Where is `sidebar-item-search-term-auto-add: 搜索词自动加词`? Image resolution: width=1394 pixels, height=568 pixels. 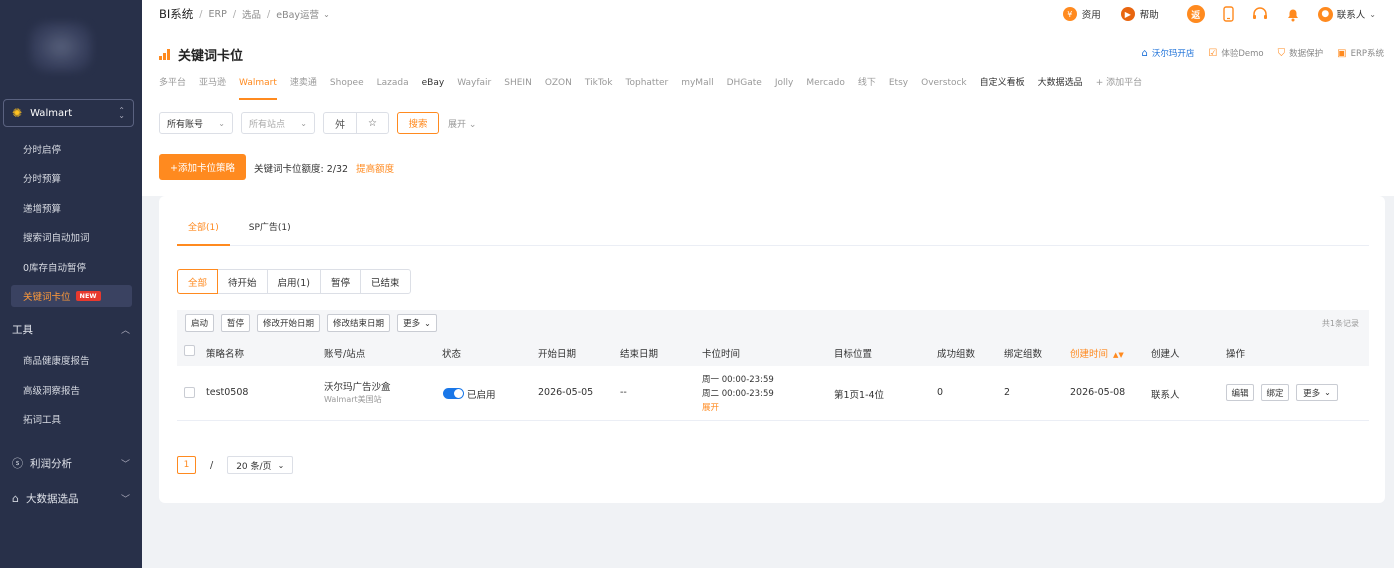
sidebar-item-search-term-auto-add: 搜索词自动加词 is located at coordinates (71, 237).